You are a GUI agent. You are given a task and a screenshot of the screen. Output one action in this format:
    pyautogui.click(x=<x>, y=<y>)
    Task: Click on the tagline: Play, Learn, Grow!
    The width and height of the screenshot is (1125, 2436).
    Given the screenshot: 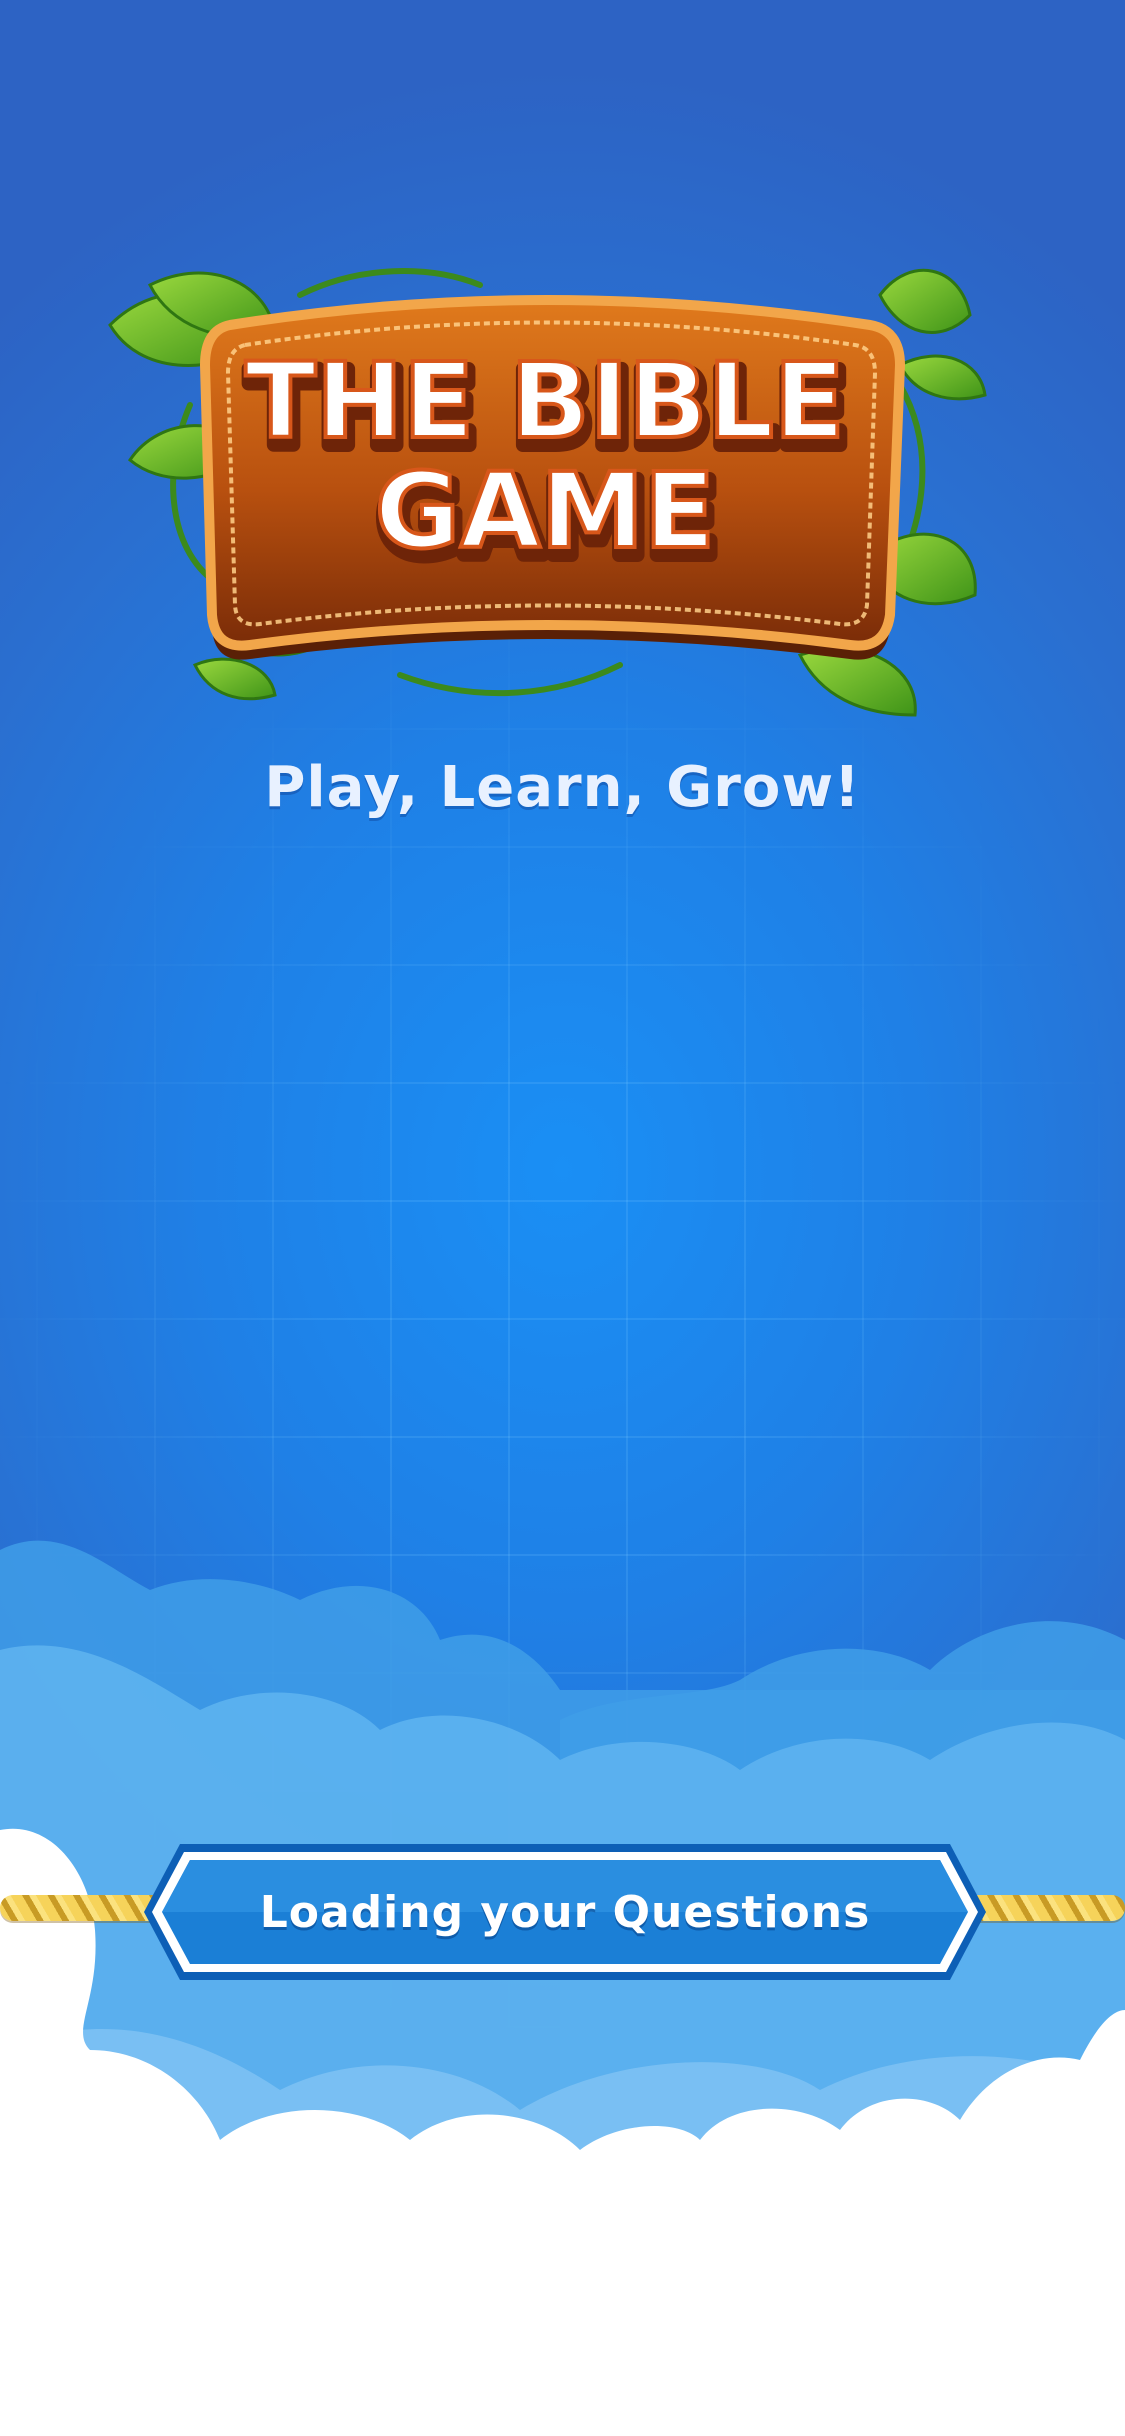 What is the action you would take?
    pyautogui.click(x=562, y=787)
    